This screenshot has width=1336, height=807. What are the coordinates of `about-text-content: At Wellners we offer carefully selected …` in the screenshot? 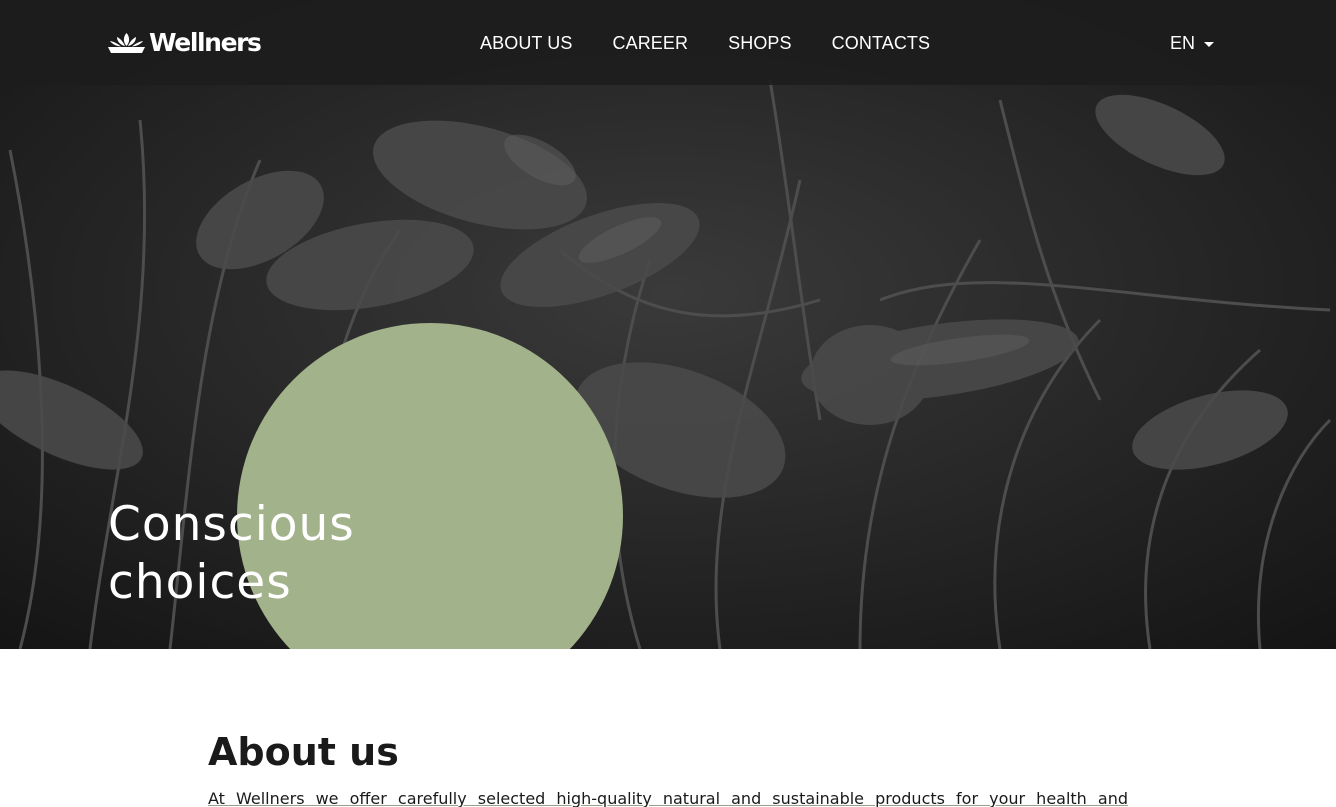 It's located at (668, 798).